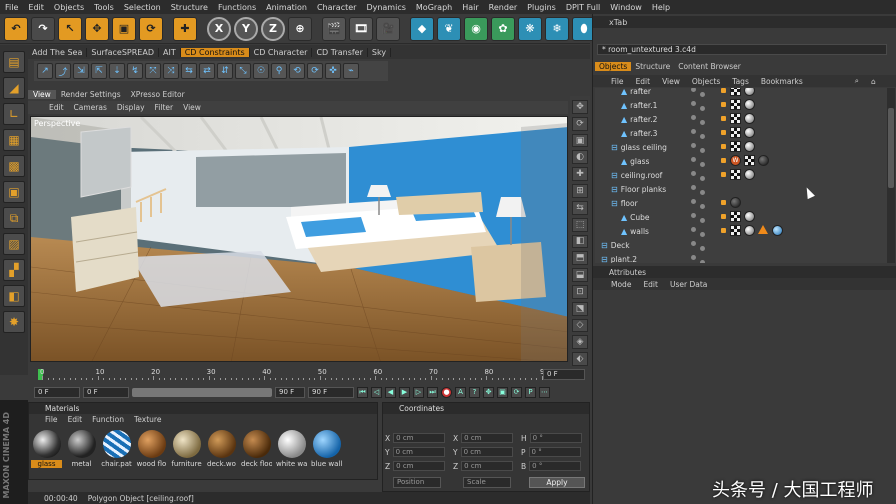 This screenshot has width=896, height=504. What do you see at coordinates (192, 107) in the screenshot?
I see `viewport-menu-view: View` at bounding box center [192, 107].